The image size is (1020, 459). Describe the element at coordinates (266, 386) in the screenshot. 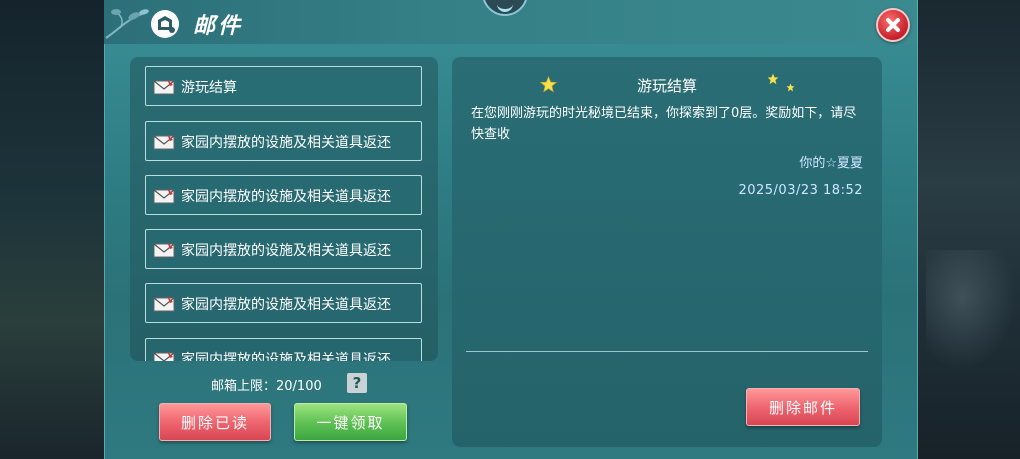

I see `mailbox-capacity: 邮箱上限：20/100` at that location.